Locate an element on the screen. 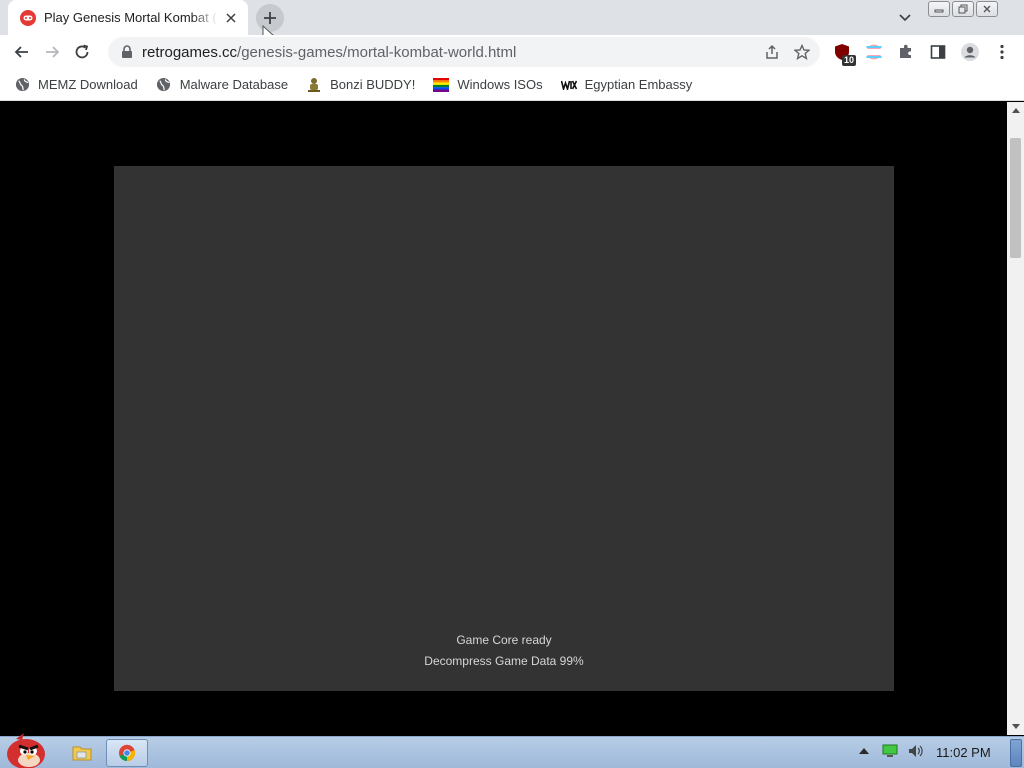 This screenshot has width=1024, height=768. profile-avatar-icon is located at coordinates (970, 52).